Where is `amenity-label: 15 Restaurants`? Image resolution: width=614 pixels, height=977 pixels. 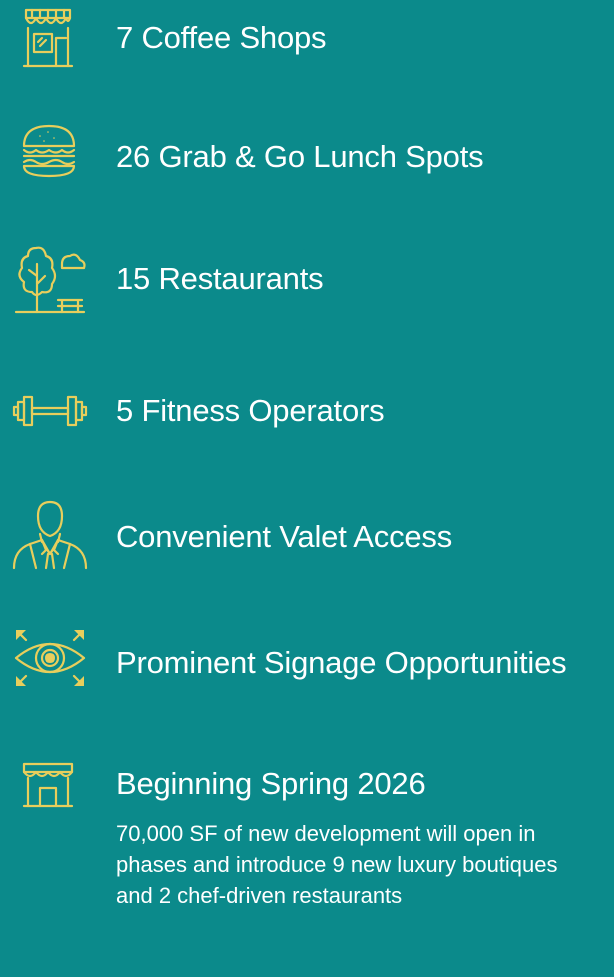 amenity-label: 15 Restaurants is located at coordinates (220, 278).